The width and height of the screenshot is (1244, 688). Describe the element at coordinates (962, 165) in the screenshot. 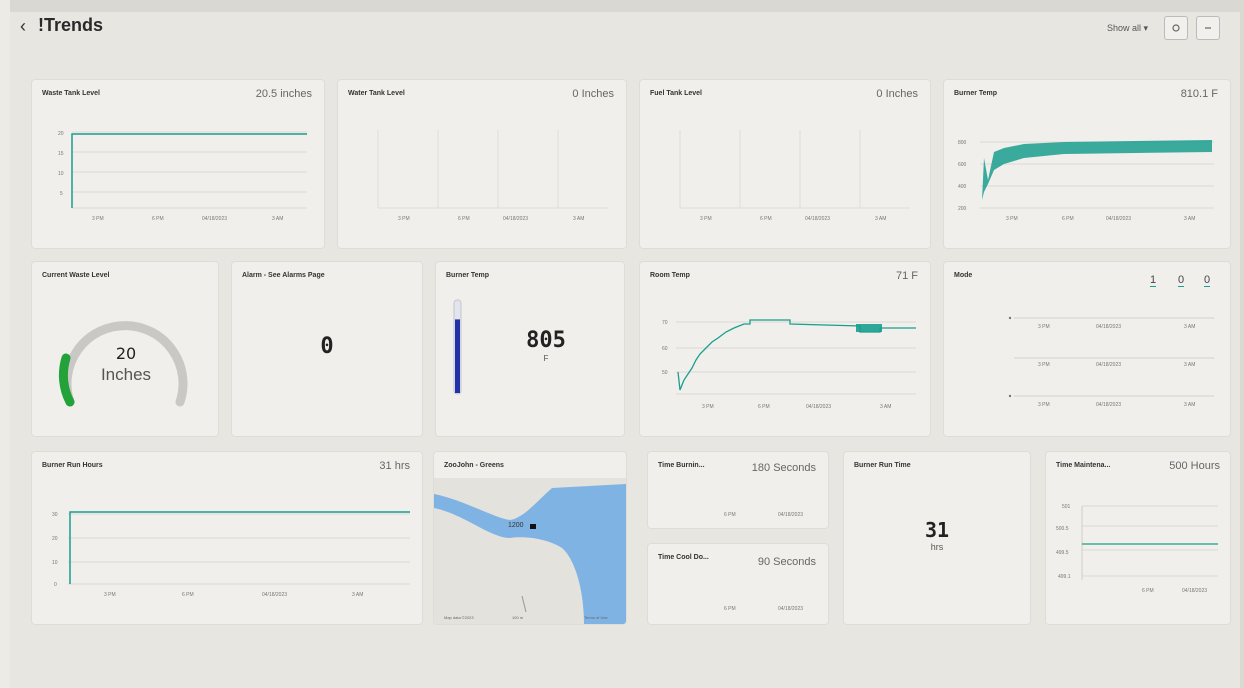

I see `y-tick: 600` at that location.